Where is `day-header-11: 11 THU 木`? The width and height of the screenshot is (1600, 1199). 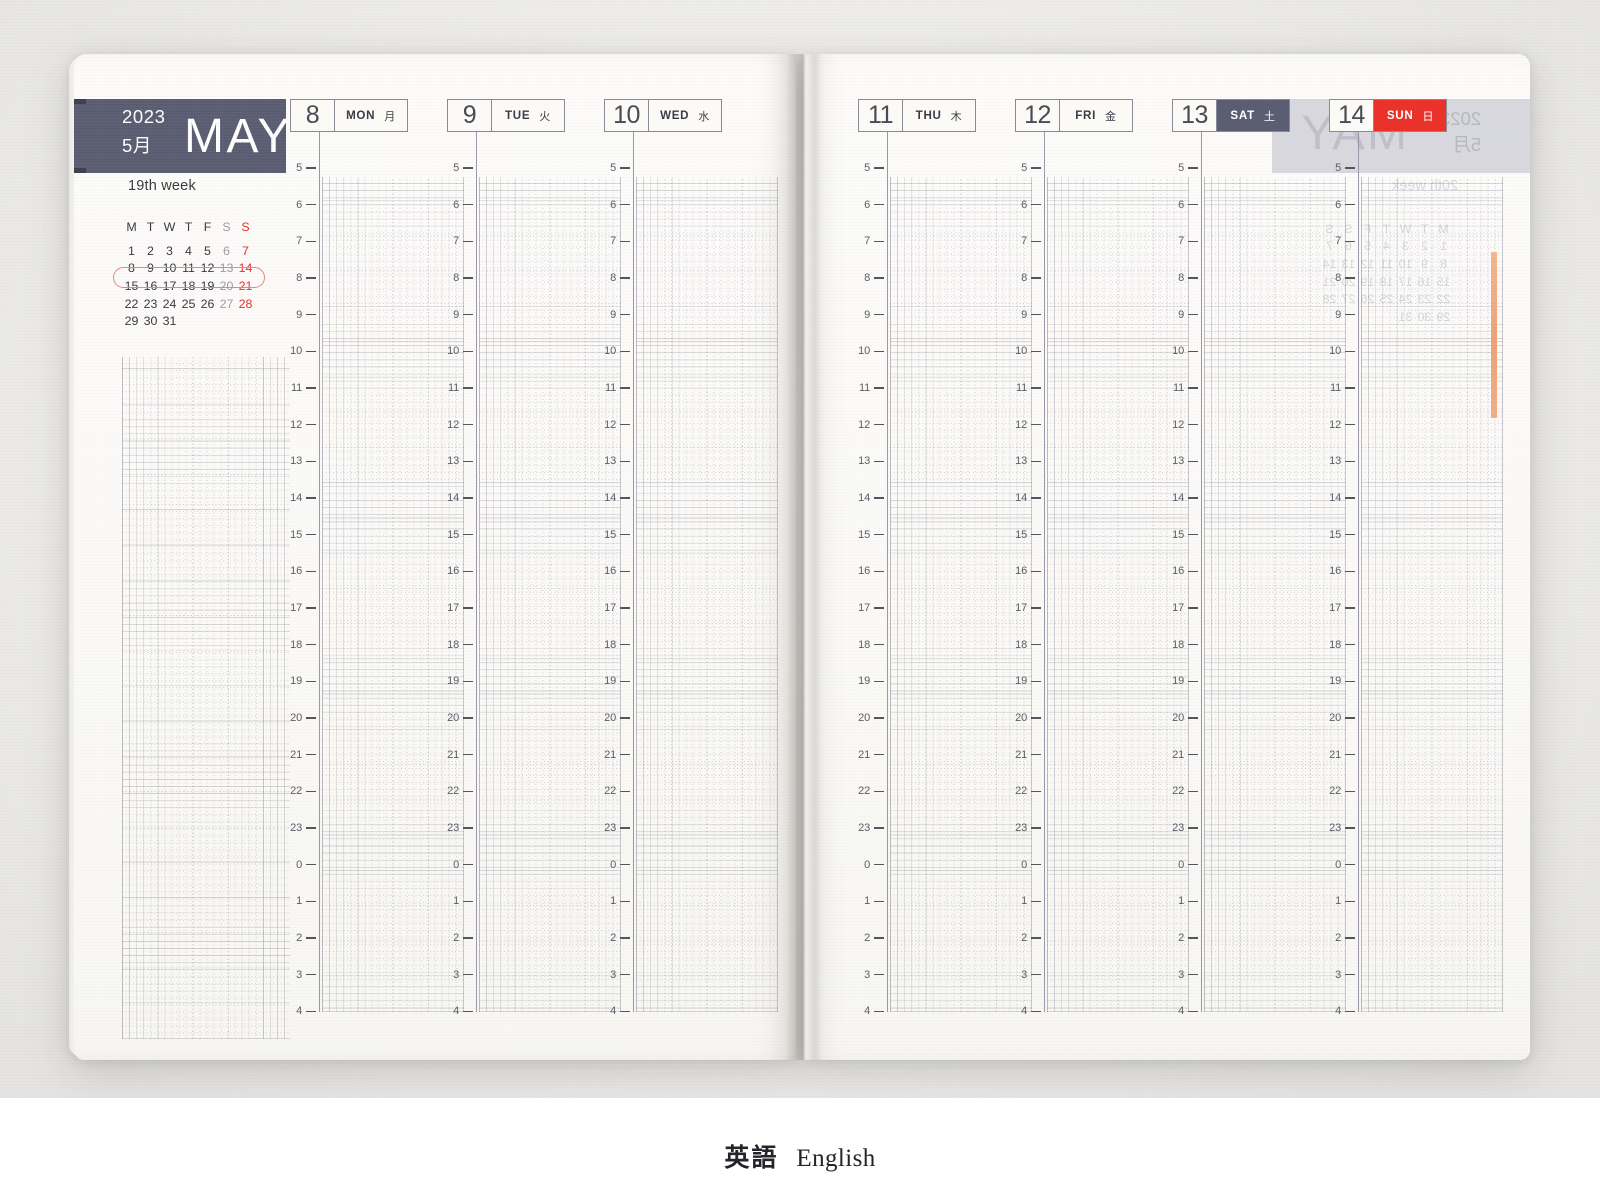
day-header-11: 11 THU 木 is located at coordinates (917, 115).